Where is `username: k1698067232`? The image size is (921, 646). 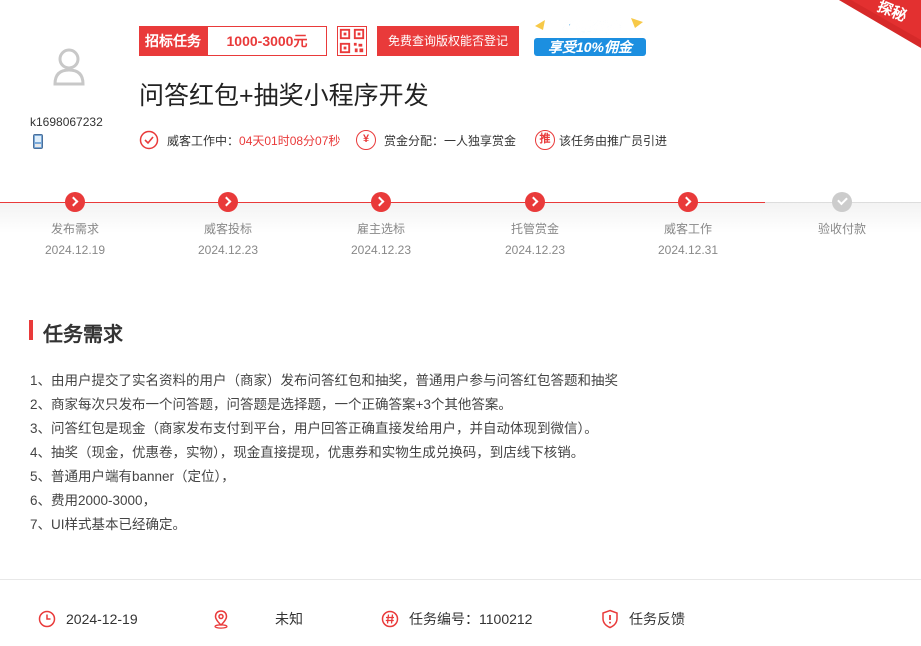 username: k1698067232 is located at coordinates (66, 122).